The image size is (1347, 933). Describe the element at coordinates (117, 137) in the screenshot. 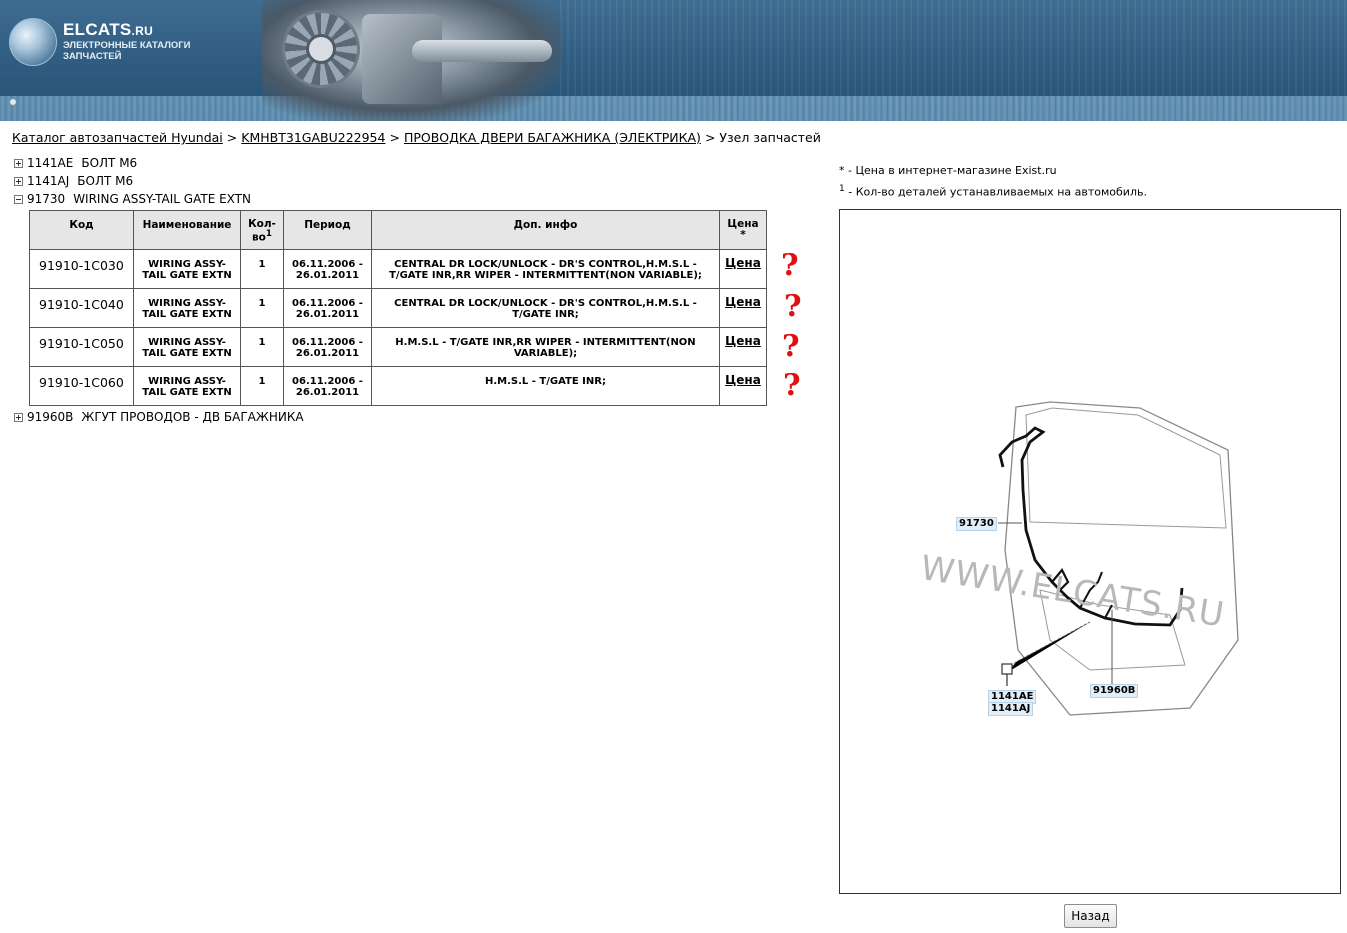

I see `breadcrumb-catalog-link: Каталог автозапчастей Hyundai` at that location.